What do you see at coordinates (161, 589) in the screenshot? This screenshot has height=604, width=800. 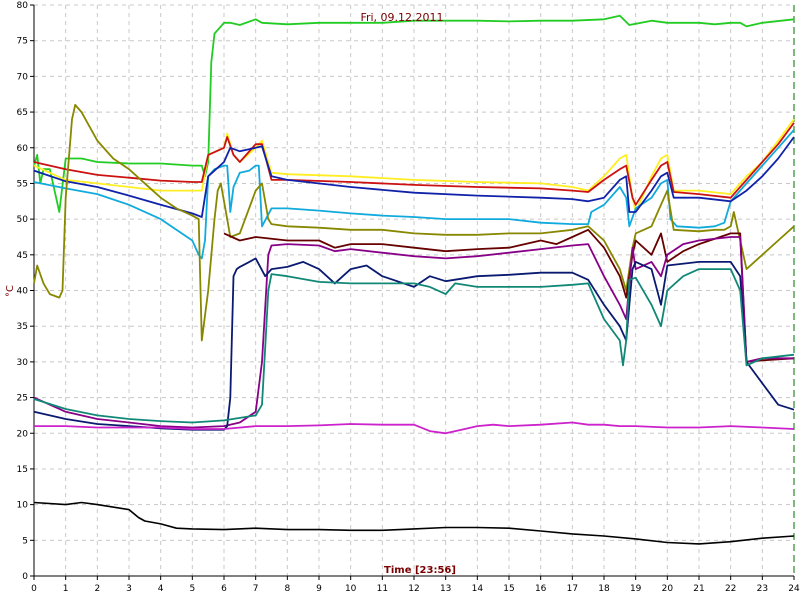 I see `x-tick-label: 4` at bounding box center [161, 589].